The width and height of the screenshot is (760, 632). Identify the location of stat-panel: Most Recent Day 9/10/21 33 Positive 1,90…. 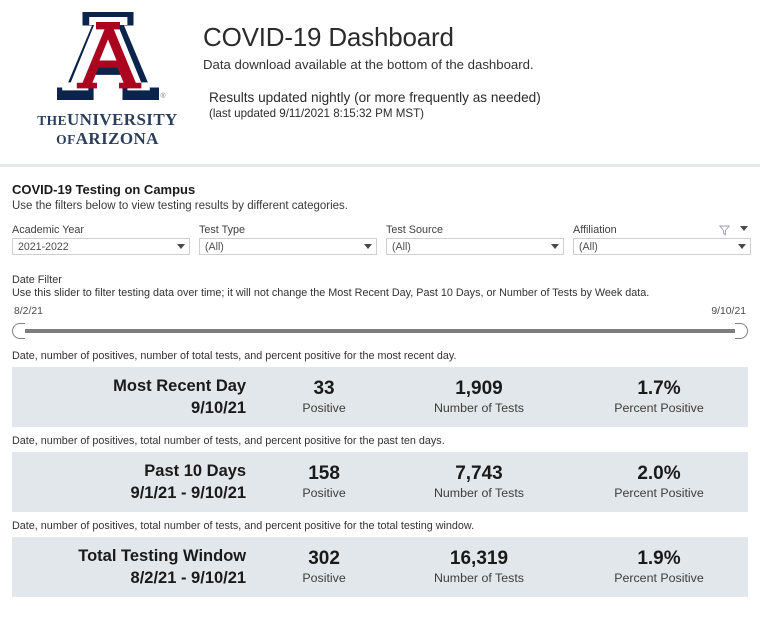
(380, 397).